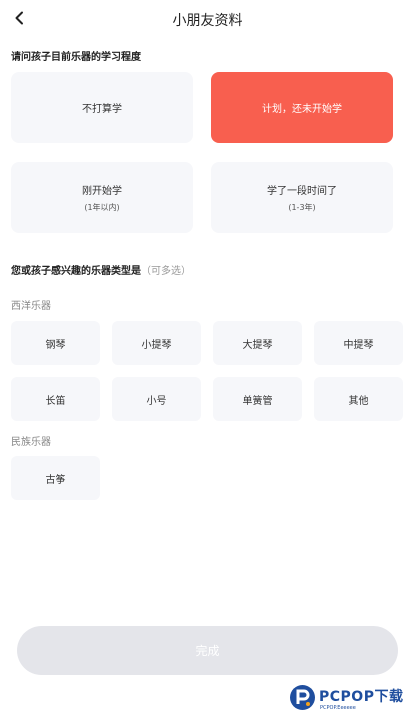 The image size is (415, 720). I want to click on interest-question: 您或孩子感兴趣的乐器类型是（可多选）, so click(101, 269).